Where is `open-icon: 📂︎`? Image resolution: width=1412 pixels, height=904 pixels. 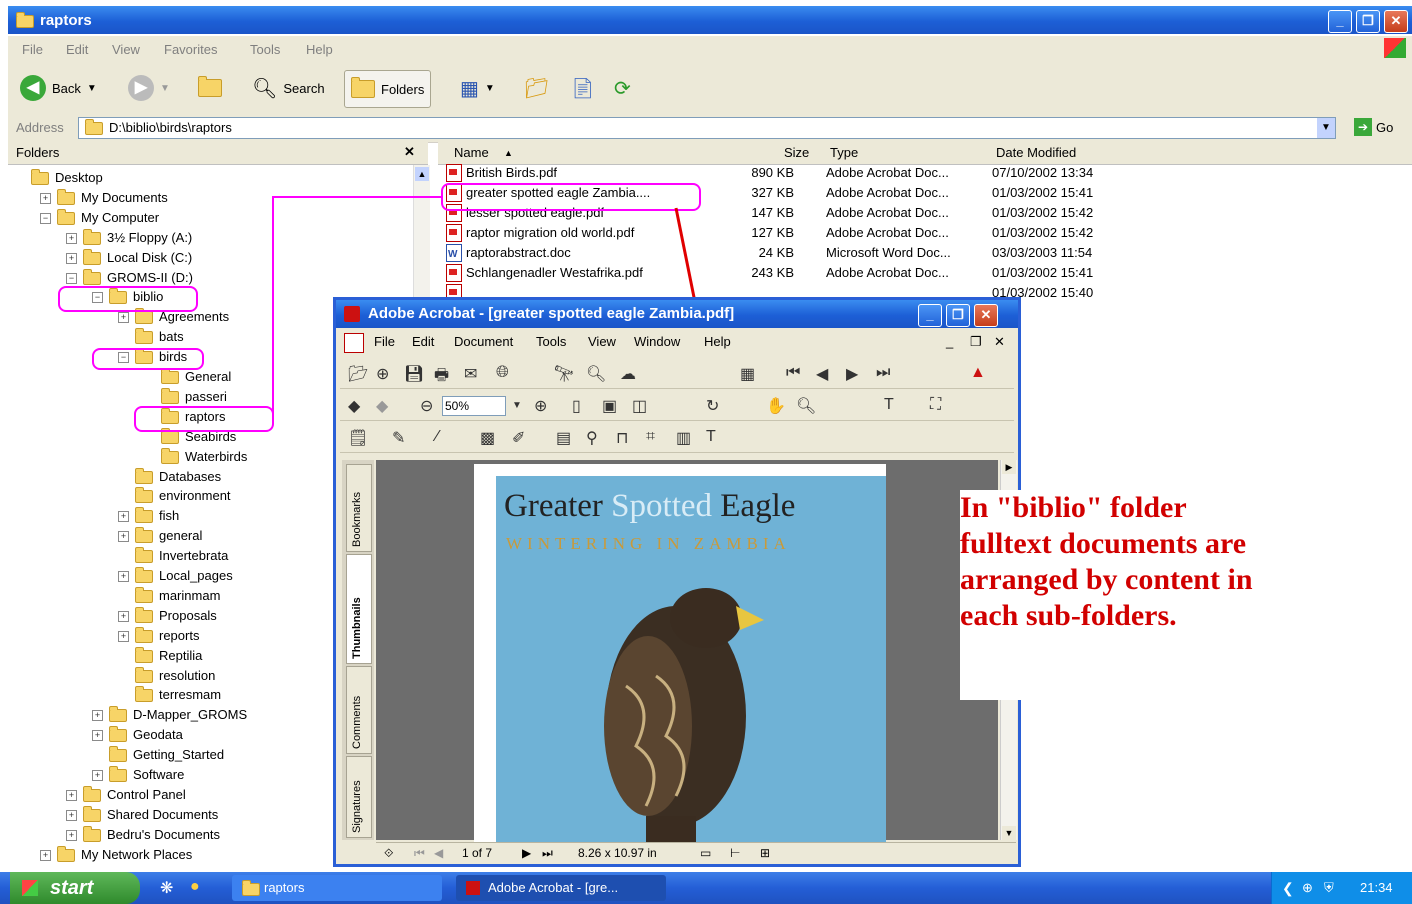
open-icon: 📂︎ is located at coordinates (358, 374).